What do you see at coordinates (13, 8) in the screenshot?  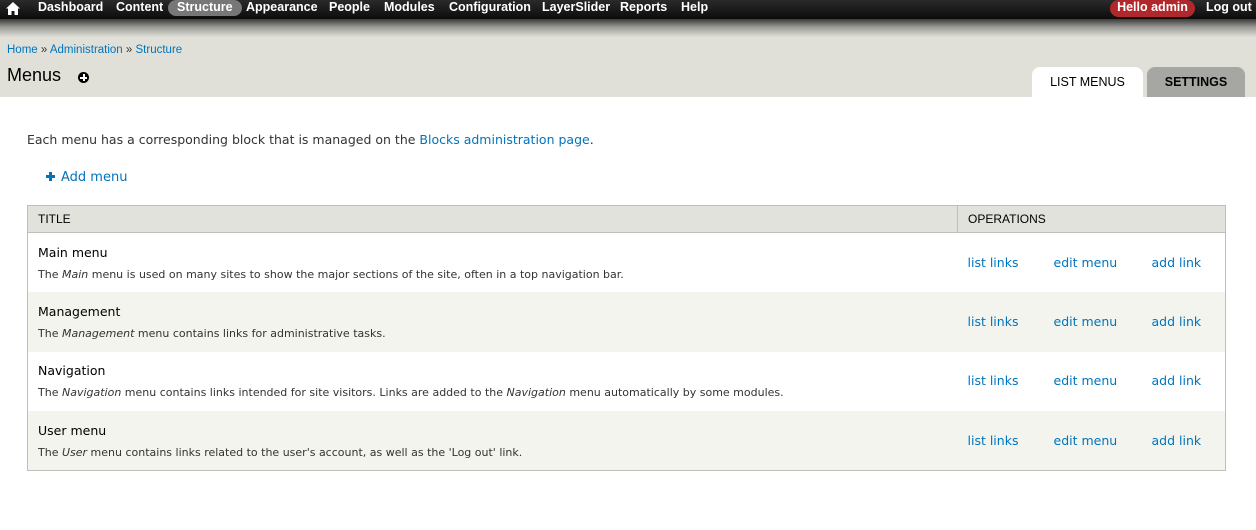 I see `home-icon` at bounding box center [13, 8].